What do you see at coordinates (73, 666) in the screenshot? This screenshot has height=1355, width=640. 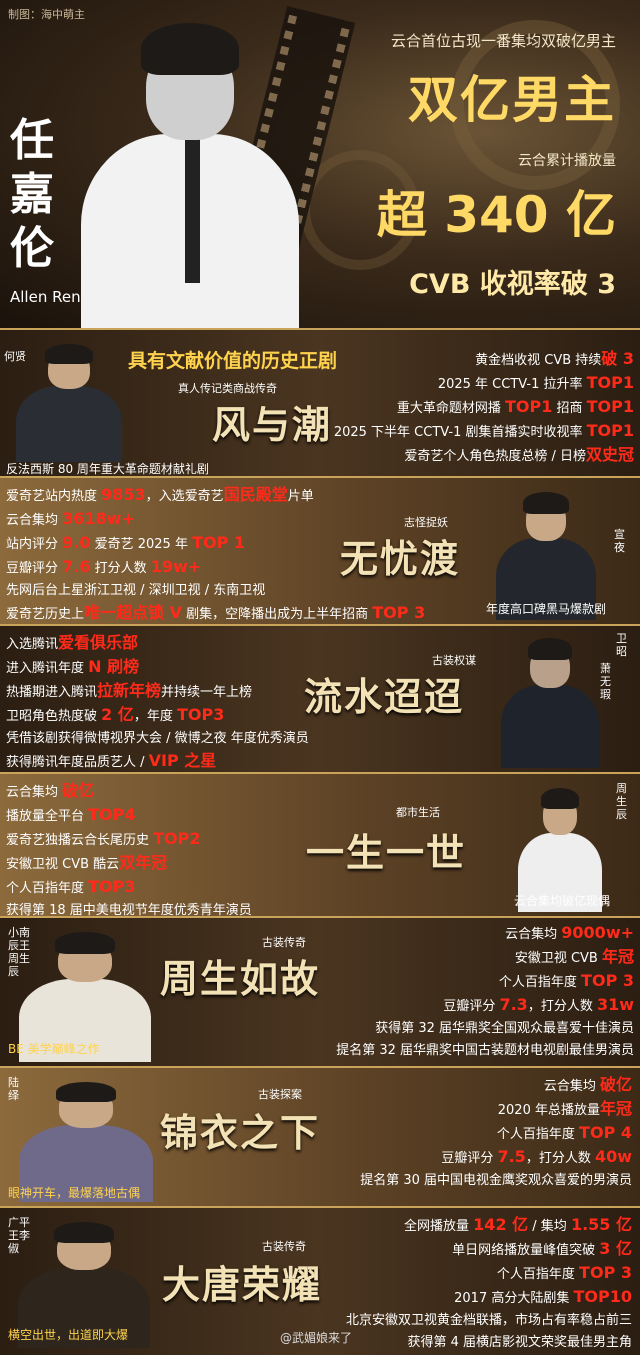 I see `achievement-line: 进入腾讯年度 N 刷榜` at bounding box center [73, 666].